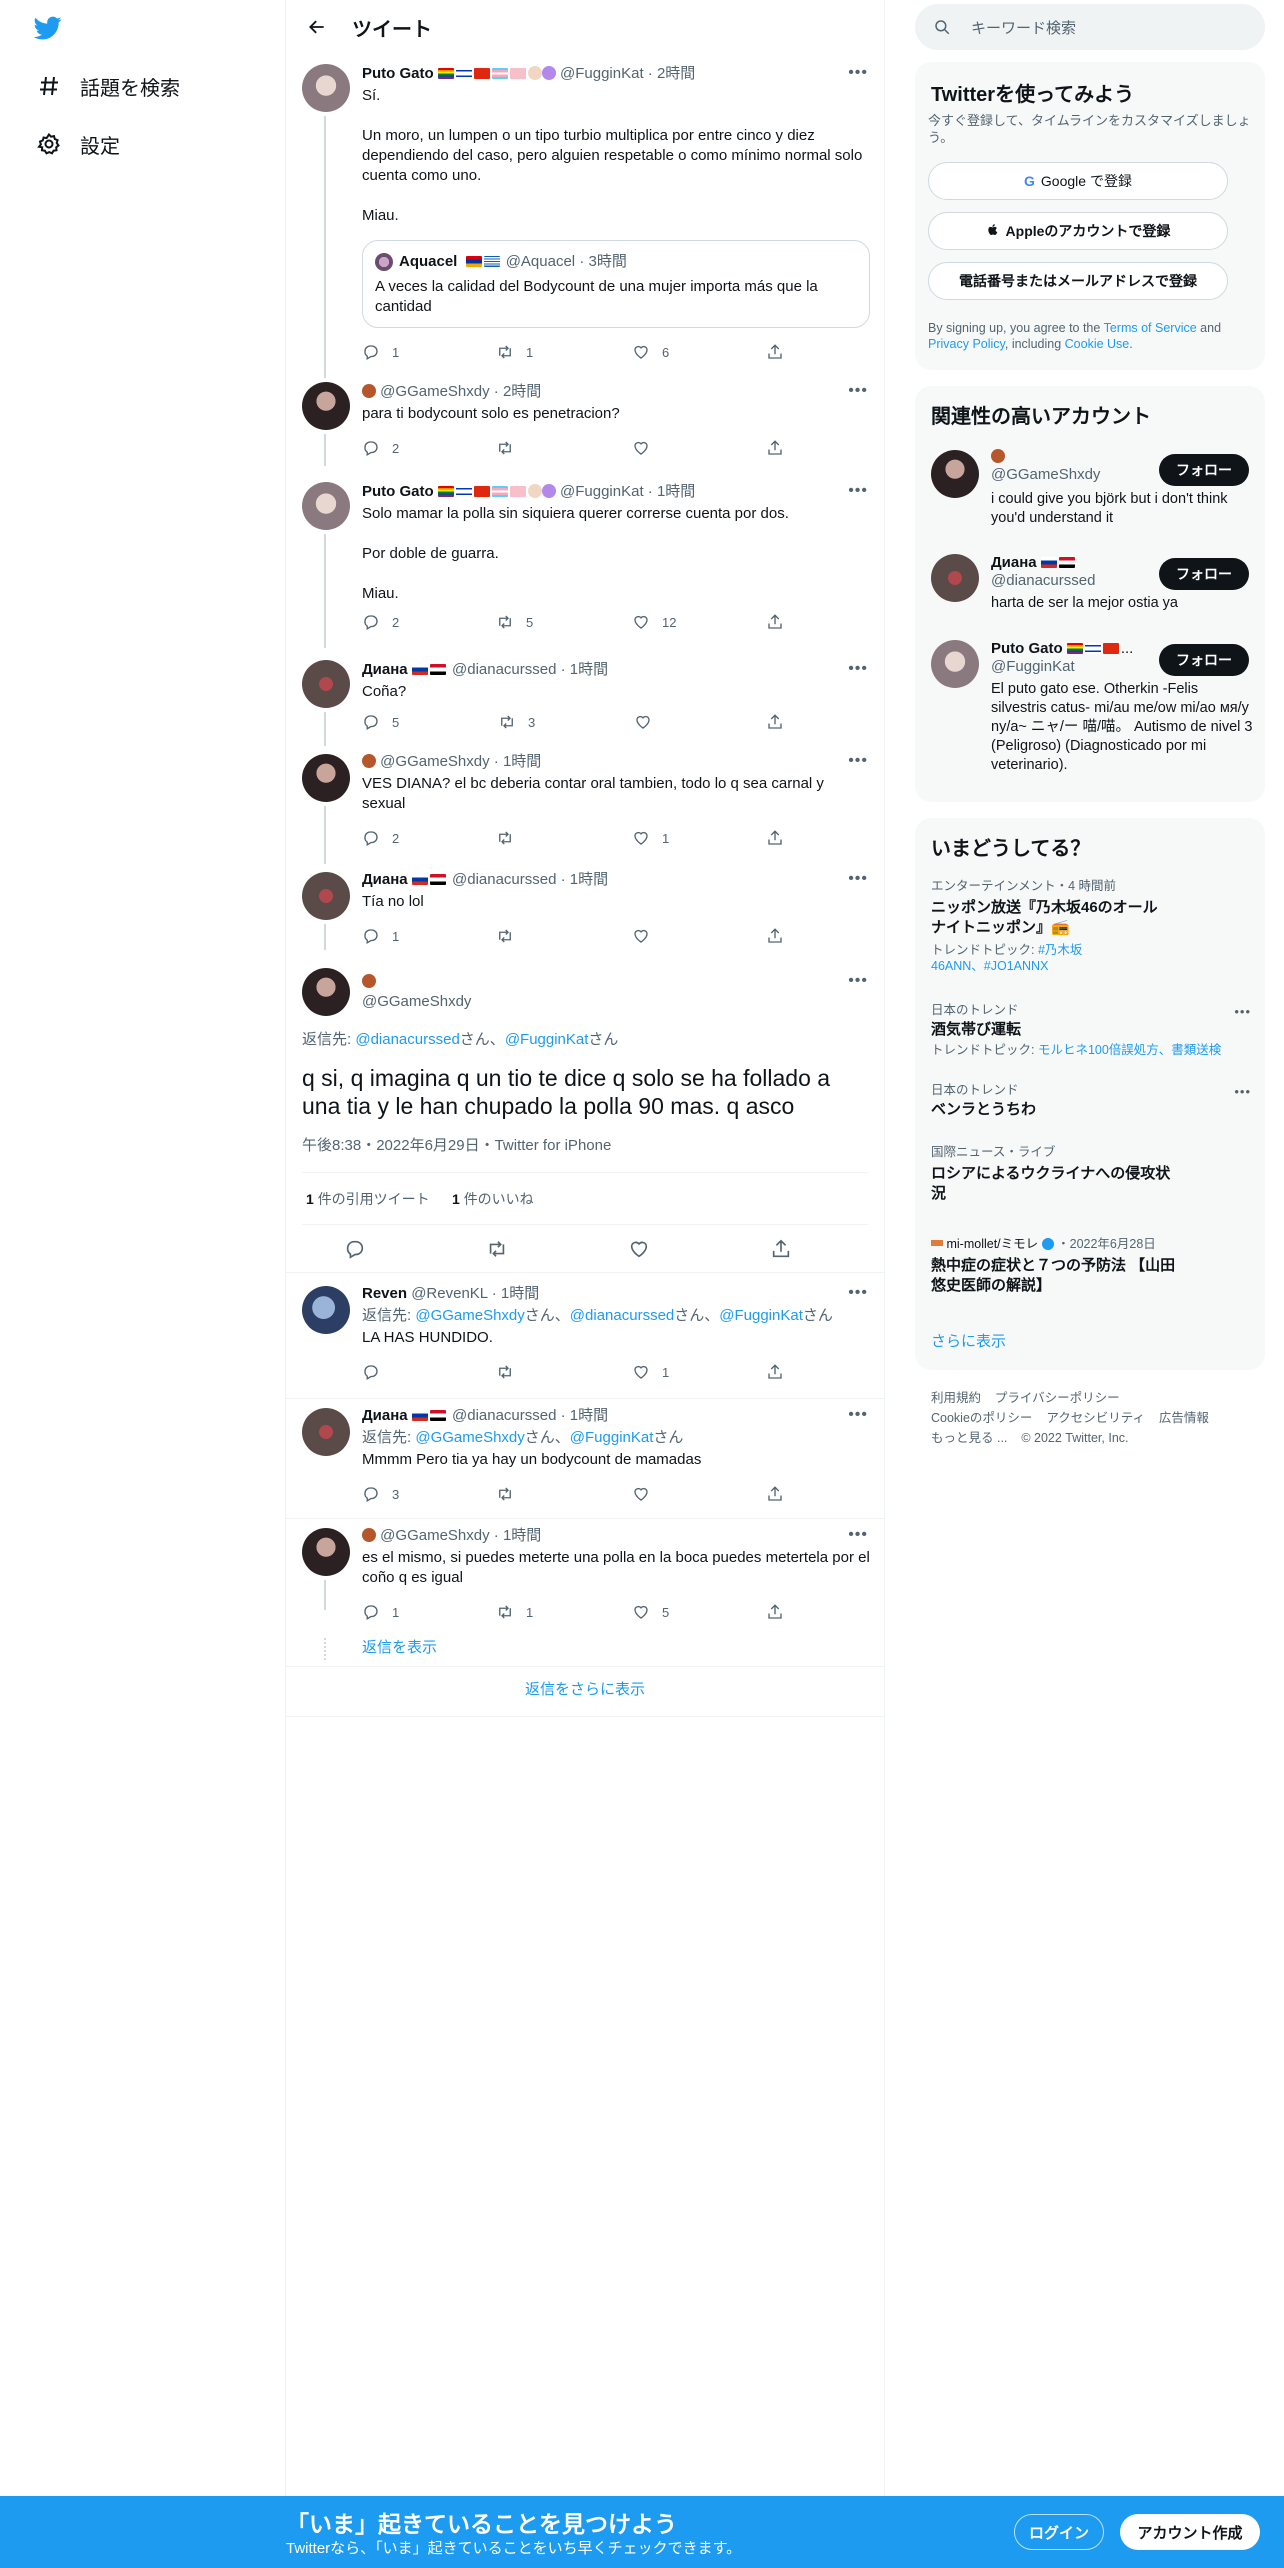 Image resolution: width=1284 pixels, height=2568 pixels. Describe the element at coordinates (1150, 328) in the screenshot. I see `terms-link: Terms of Service` at that location.